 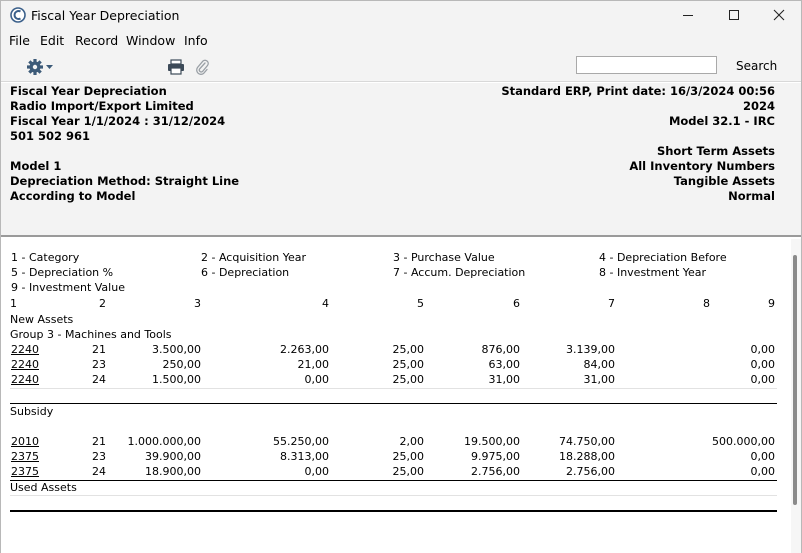 What do you see at coordinates (771, 303) in the screenshot?
I see `column-header: 9` at bounding box center [771, 303].